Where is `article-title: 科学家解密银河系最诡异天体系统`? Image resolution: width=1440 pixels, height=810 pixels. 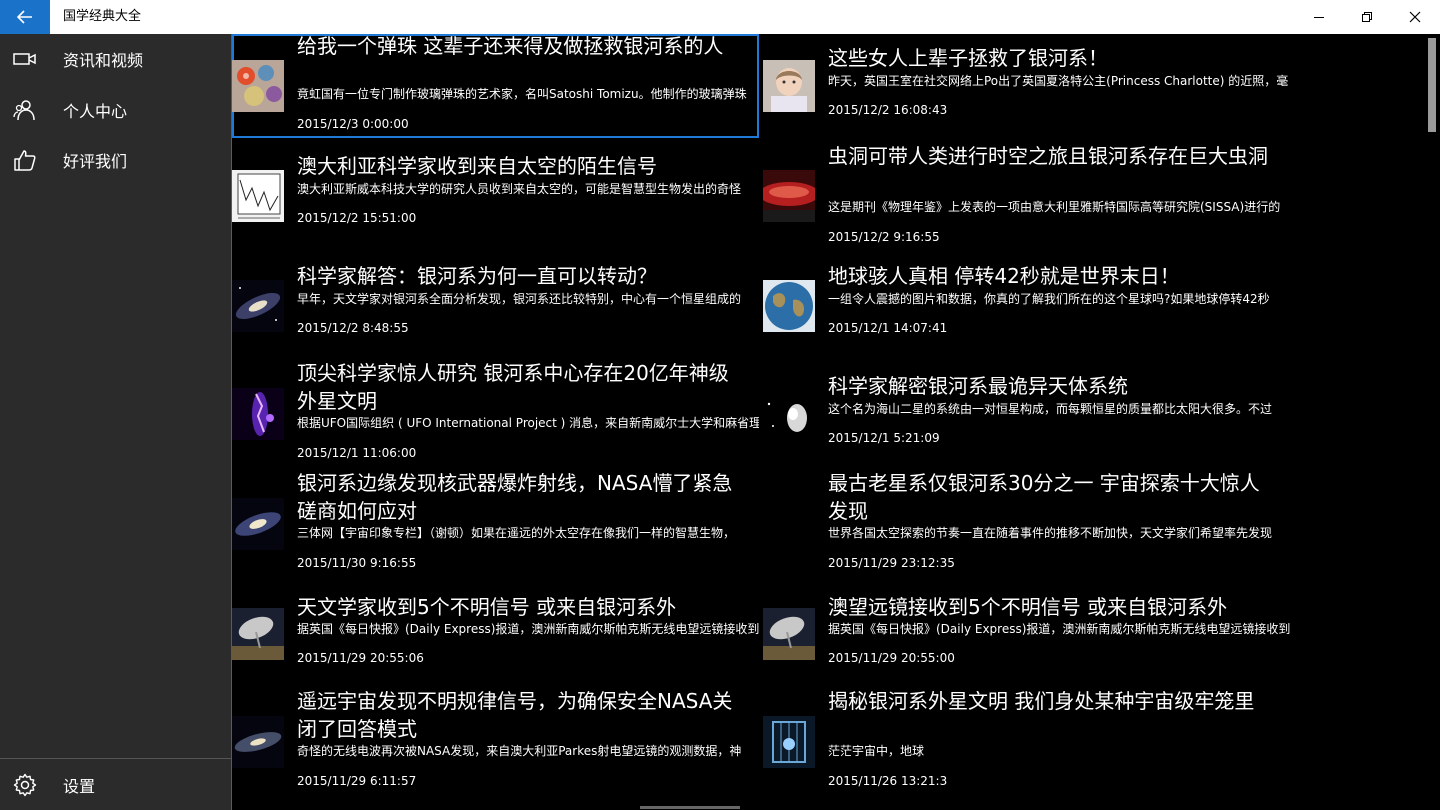 article-title: 科学家解密银河系最诡异天体系统 is located at coordinates (978, 386).